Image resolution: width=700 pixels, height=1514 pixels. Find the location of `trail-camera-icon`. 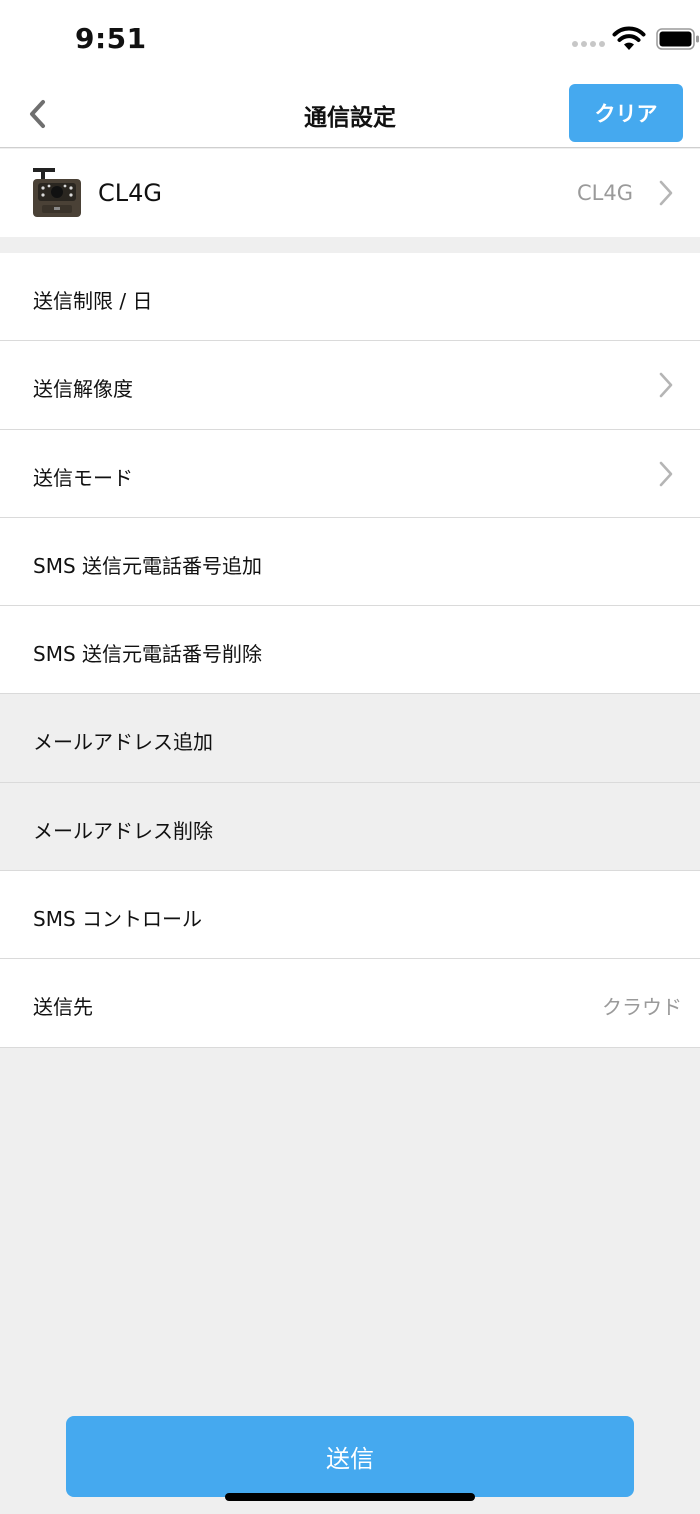

trail-camera-icon is located at coordinates (57, 192).